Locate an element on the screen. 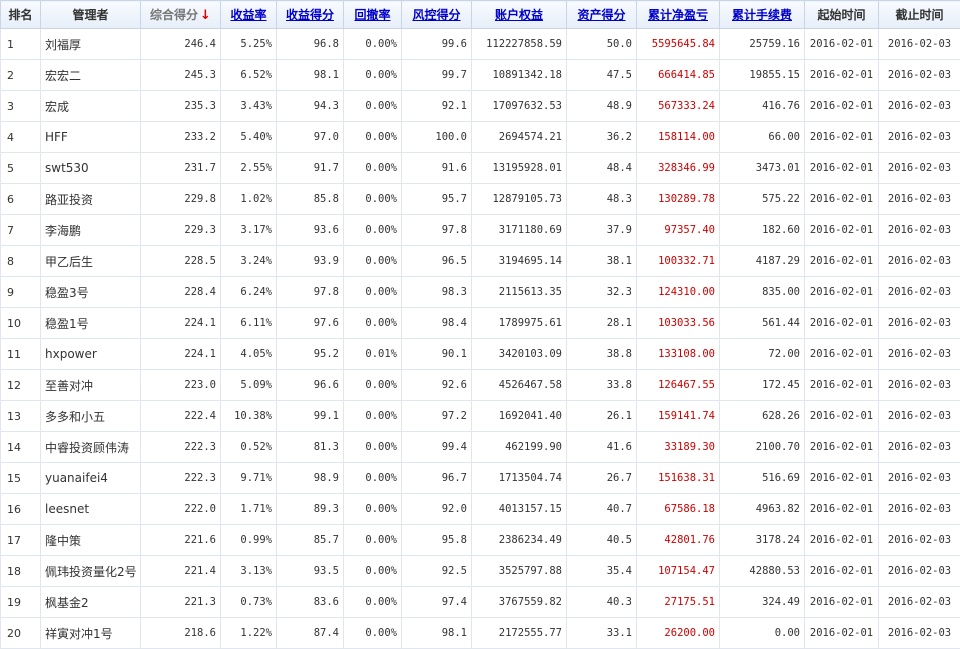  cell-manager: HFF is located at coordinates (91, 137).